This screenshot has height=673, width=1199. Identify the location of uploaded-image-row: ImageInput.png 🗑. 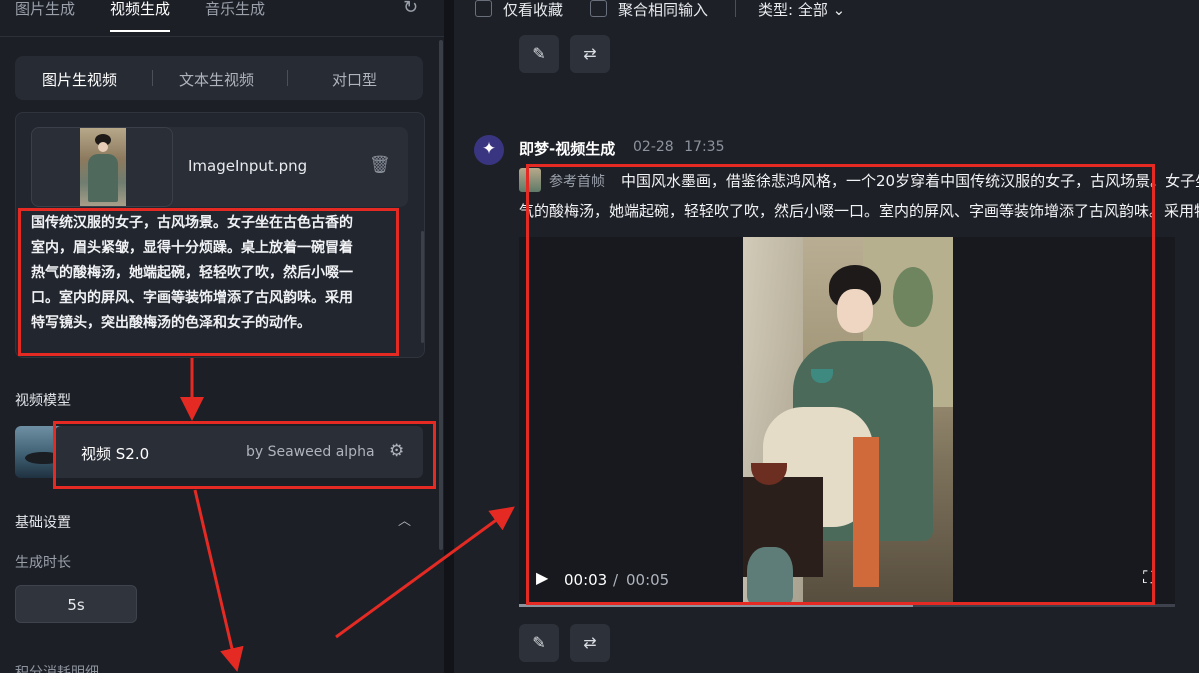
(219, 167).